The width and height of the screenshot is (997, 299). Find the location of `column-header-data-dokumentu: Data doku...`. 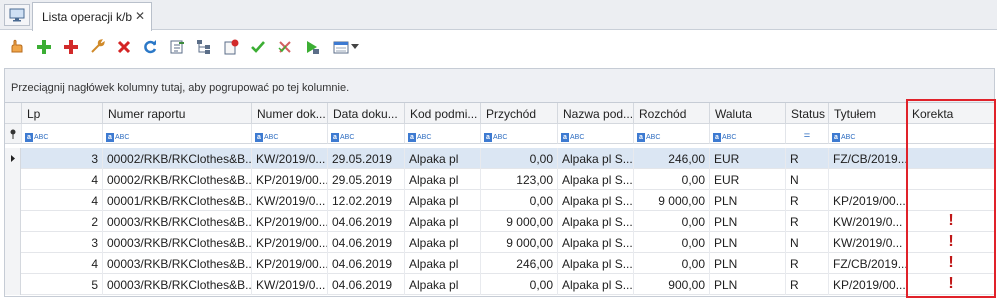

column-header-data-dokumentu: Data doku... is located at coordinates (366, 113).